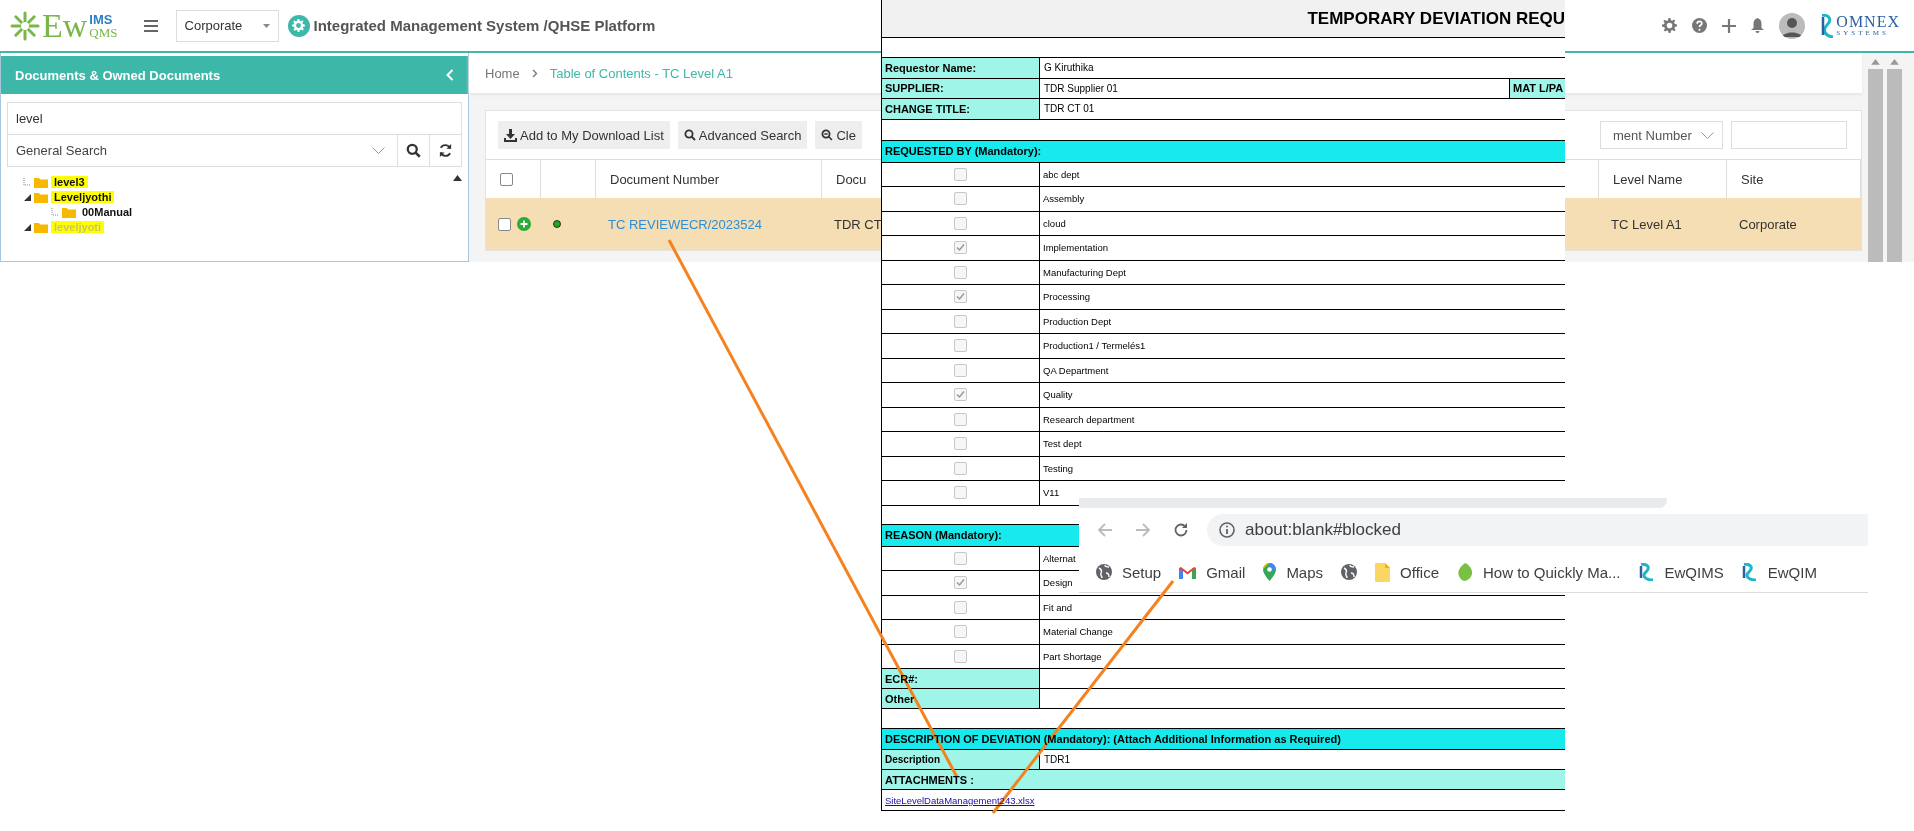 The width and height of the screenshot is (1914, 831). I want to click on back-arrow-icon, so click(1105, 530).